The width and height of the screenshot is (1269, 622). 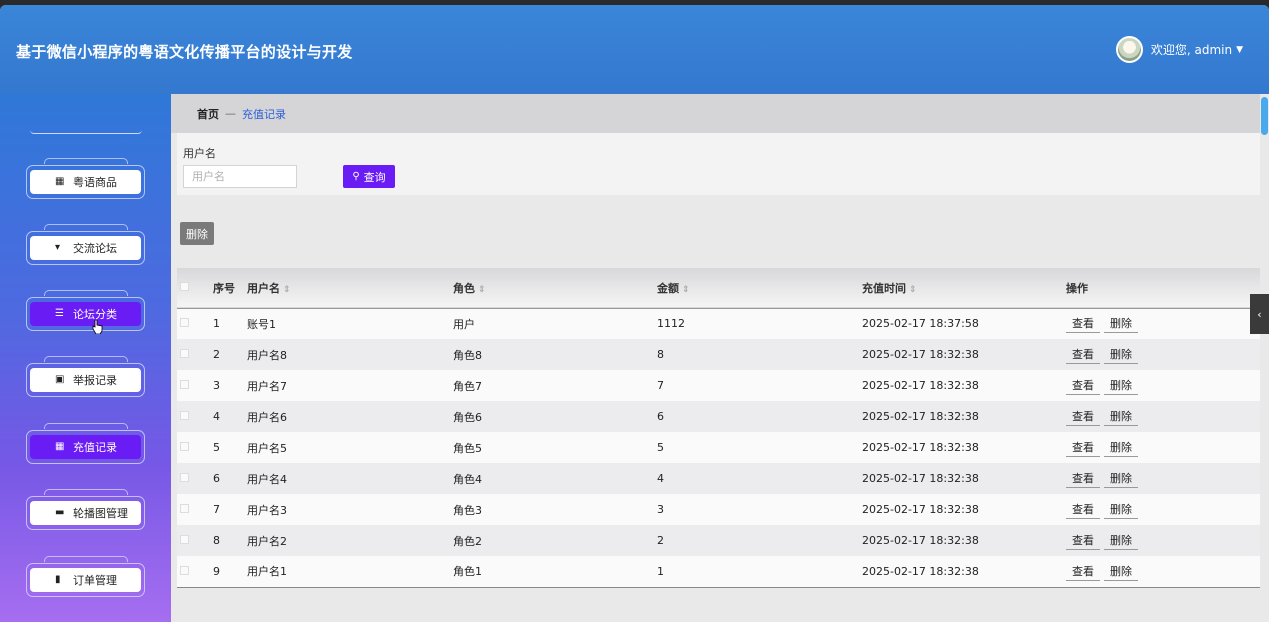 What do you see at coordinates (721, 385) in the screenshot?
I see `table-row: 3 用户名7 角色7 7 2025-02-17 18:32:38 查看 删除` at bounding box center [721, 385].